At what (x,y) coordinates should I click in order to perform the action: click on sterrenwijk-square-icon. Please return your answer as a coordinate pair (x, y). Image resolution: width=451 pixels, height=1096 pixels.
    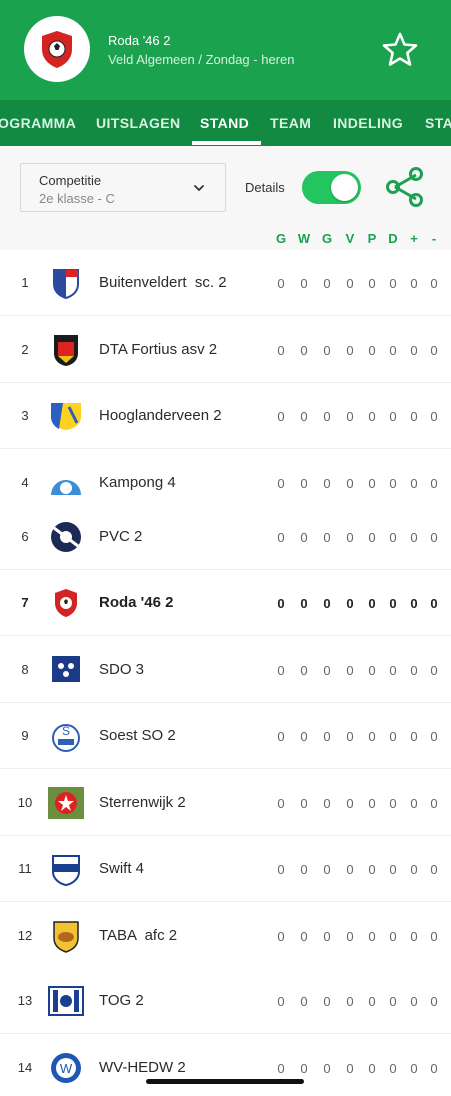
    Looking at the image, I should click on (66, 803).